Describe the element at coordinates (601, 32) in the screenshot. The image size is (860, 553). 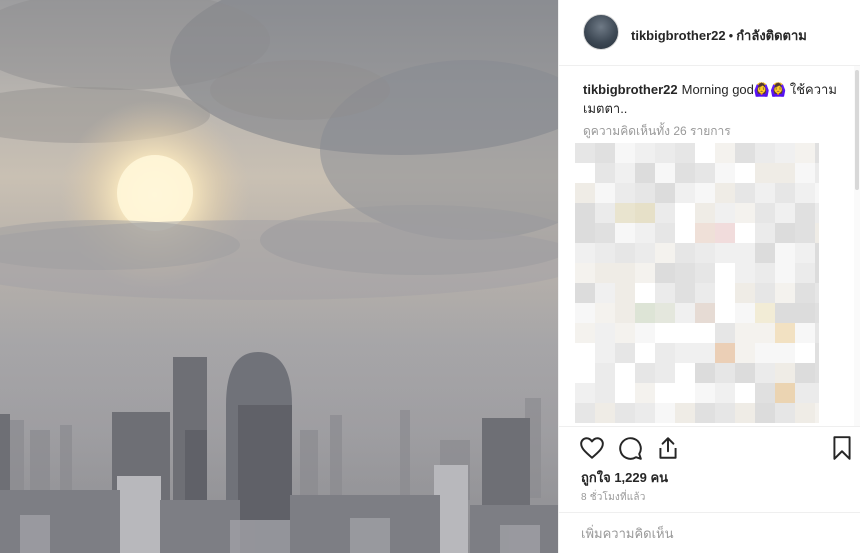
I see `avatar` at that location.